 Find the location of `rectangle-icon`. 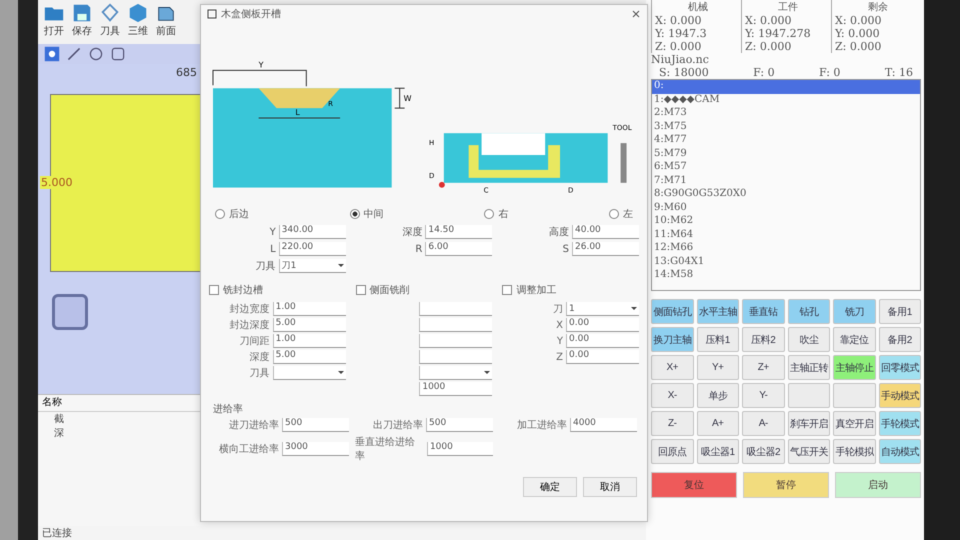

rectangle-icon is located at coordinates (118, 54).